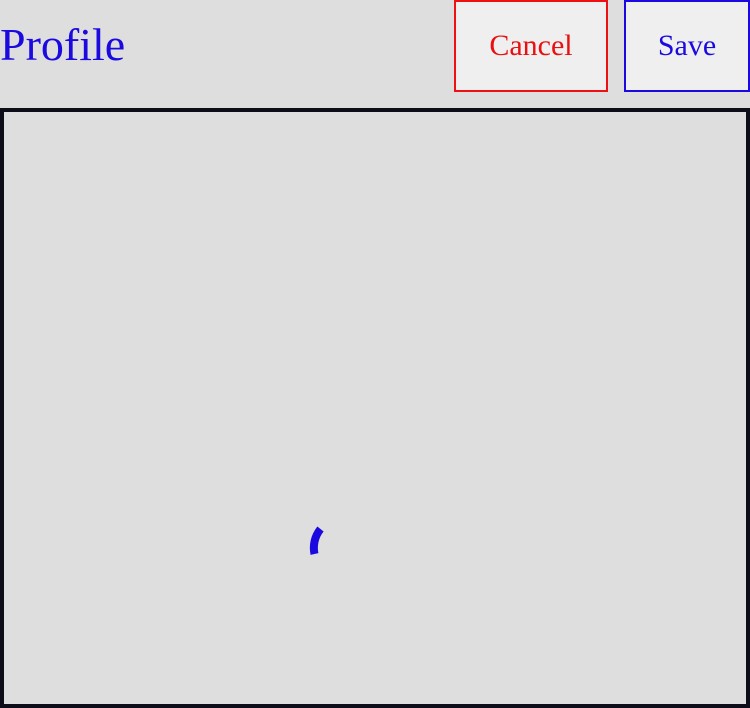 The image size is (750, 708). What do you see at coordinates (687, 46) in the screenshot?
I see `save-button: Save` at bounding box center [687, 46].